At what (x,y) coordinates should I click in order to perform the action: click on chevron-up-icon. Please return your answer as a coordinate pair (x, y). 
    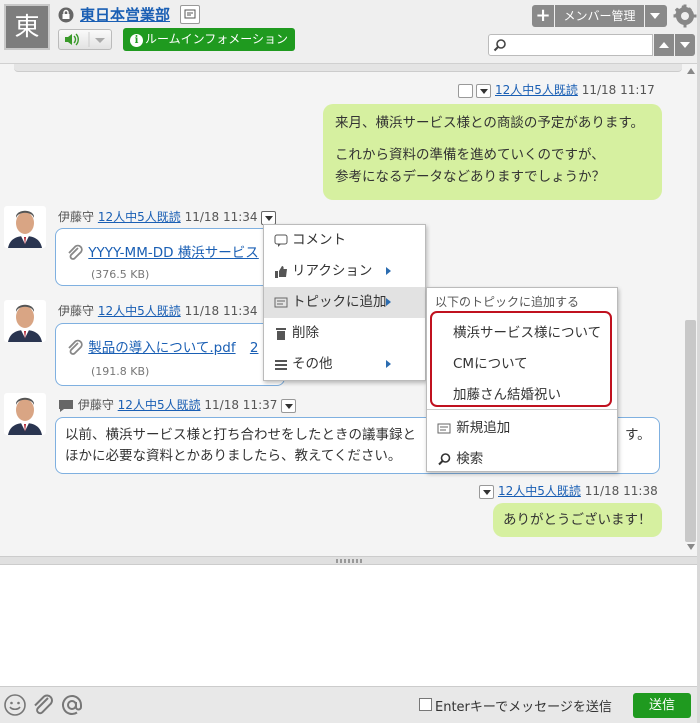
    Looking at the image, I should click on (664, 45).